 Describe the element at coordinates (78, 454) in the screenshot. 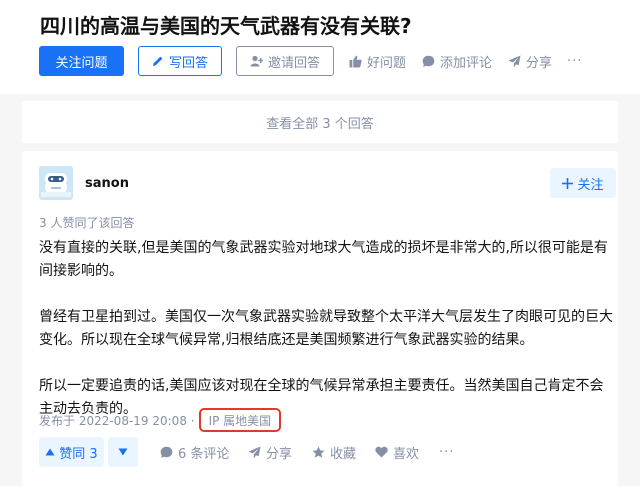

I see `upvote-label: 赞同 3` at that location.